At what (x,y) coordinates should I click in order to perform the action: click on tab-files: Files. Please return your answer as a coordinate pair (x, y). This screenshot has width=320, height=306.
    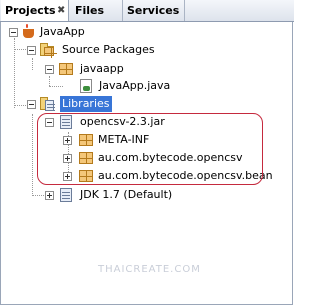
    Looking at the image, I should click on (96, 10).